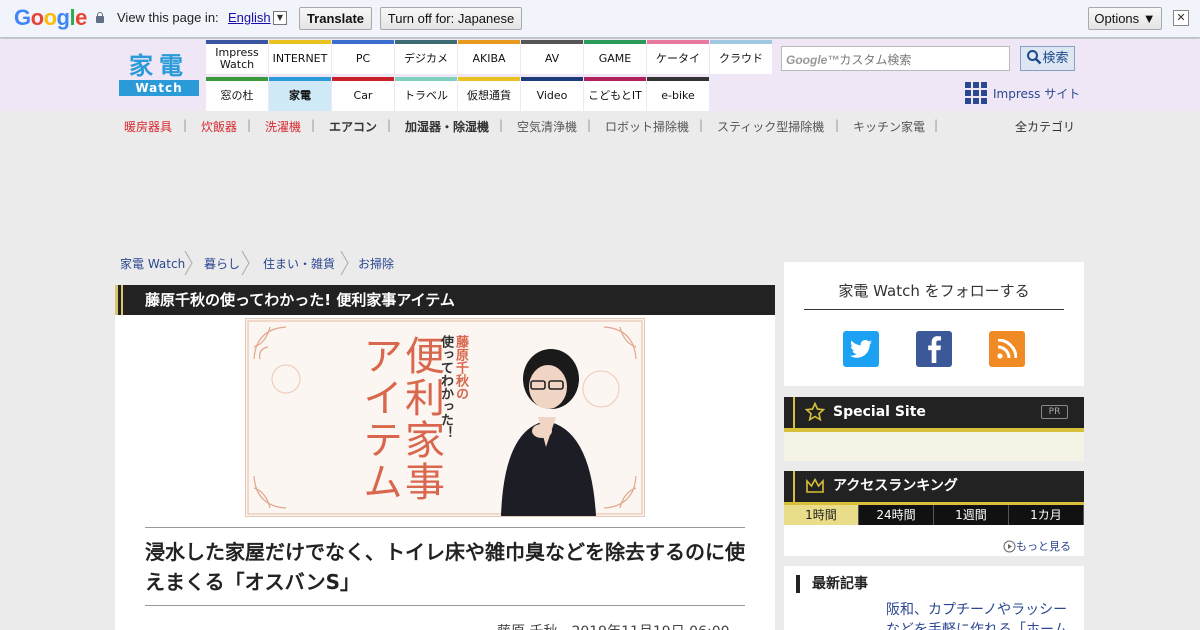 The image size is (1200, 630). What do you see at coordinates (889, 126) in the screenshot?
I see `category-link: キッチン家電` at bounding box center [889, 126].